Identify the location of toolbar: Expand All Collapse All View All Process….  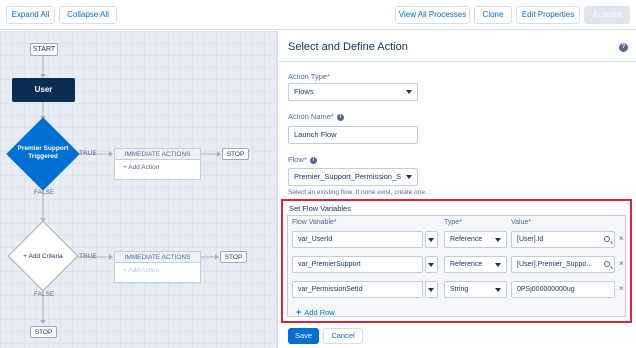
(318, 15).